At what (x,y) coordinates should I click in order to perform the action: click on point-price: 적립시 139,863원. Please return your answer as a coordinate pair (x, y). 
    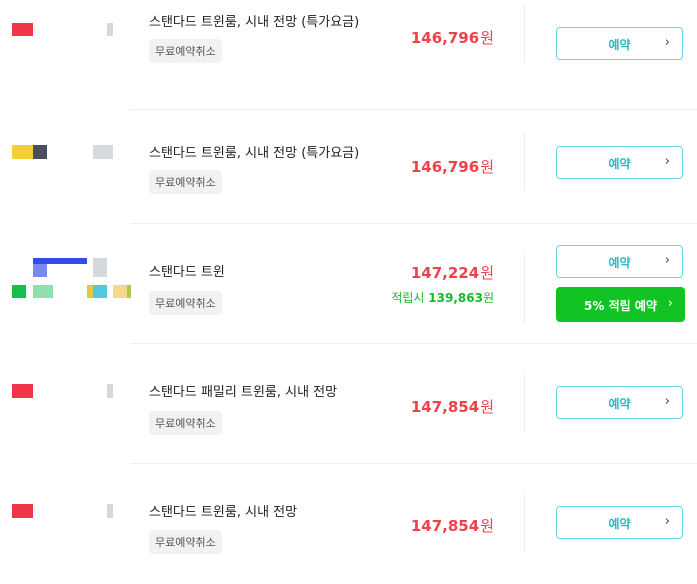
    Looking at the image, I should click on (442, 298).